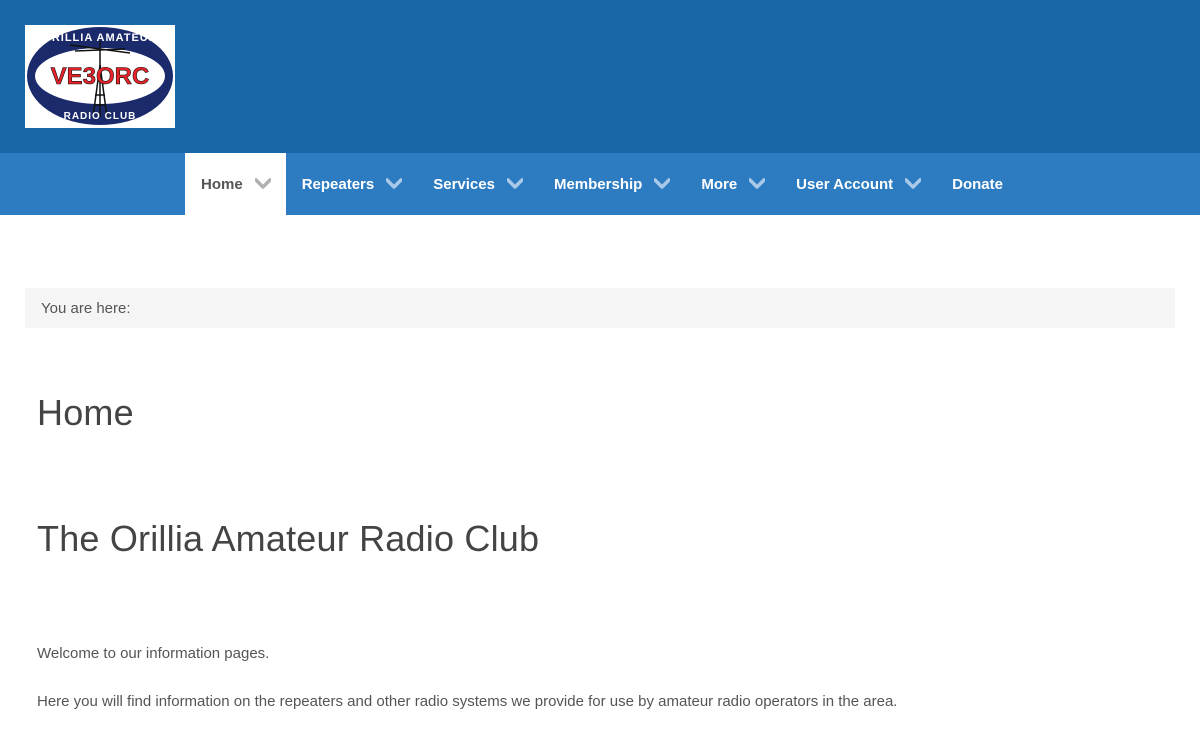 The width and height of the screenshot is (1200, 740). What do you see at coordinates (338, 184) in the screenshot?
I see `nav-item-label: Repeaters` at bounding box center [338, 184].